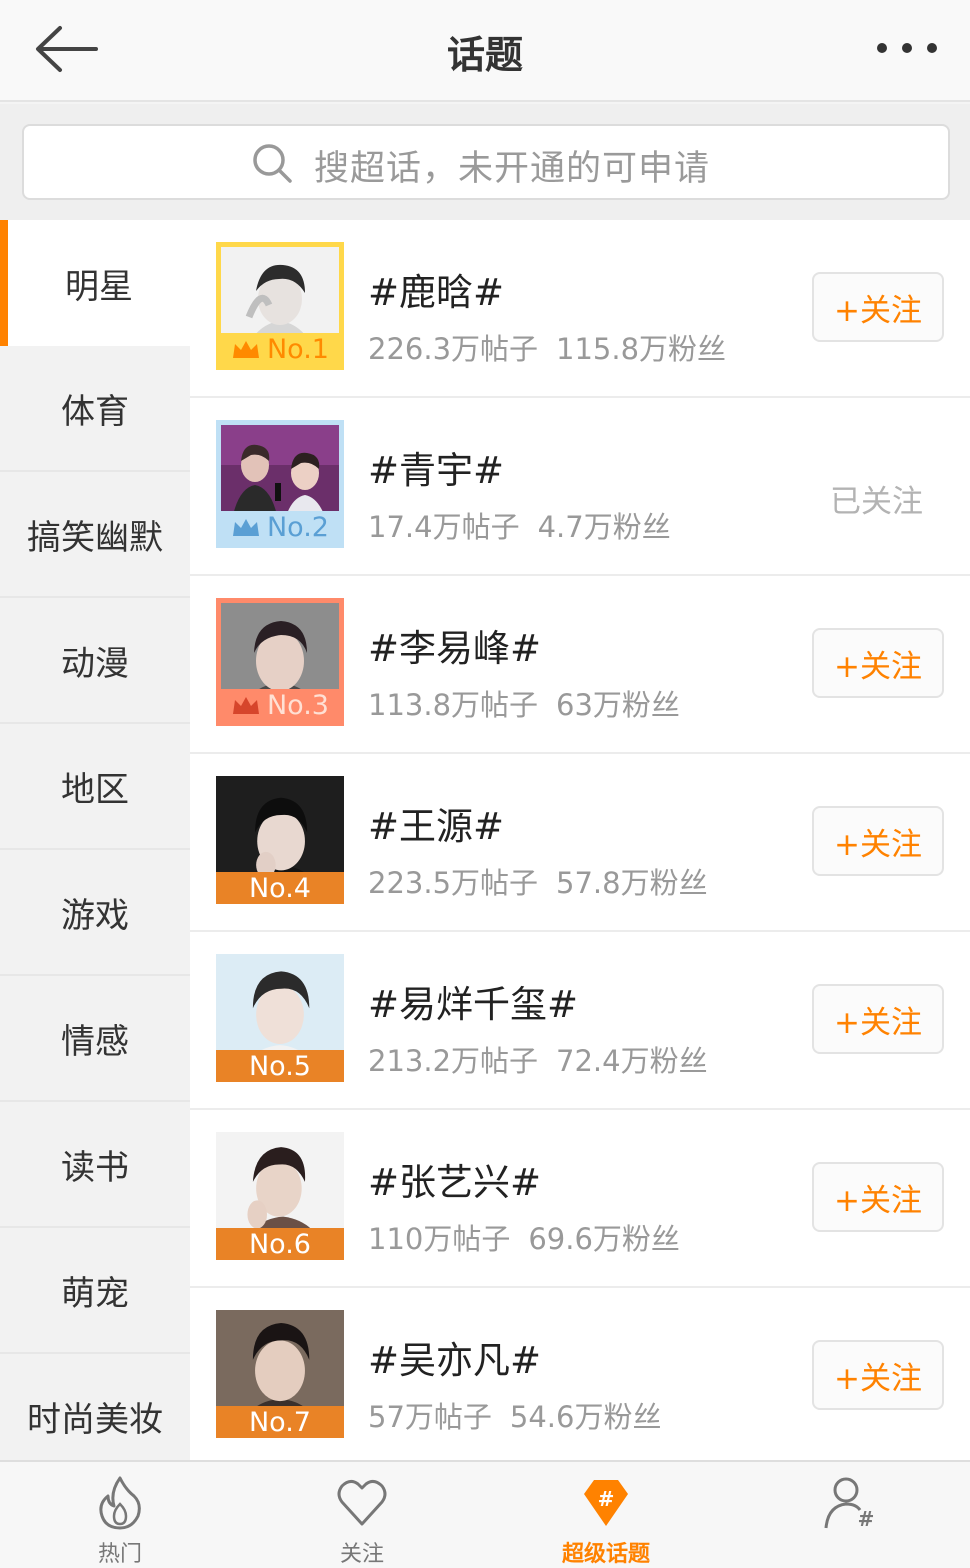 The width and height of the screenshot is (970, 1568). I want to click on topic-name: #鹿晗#, so click(436, 289).